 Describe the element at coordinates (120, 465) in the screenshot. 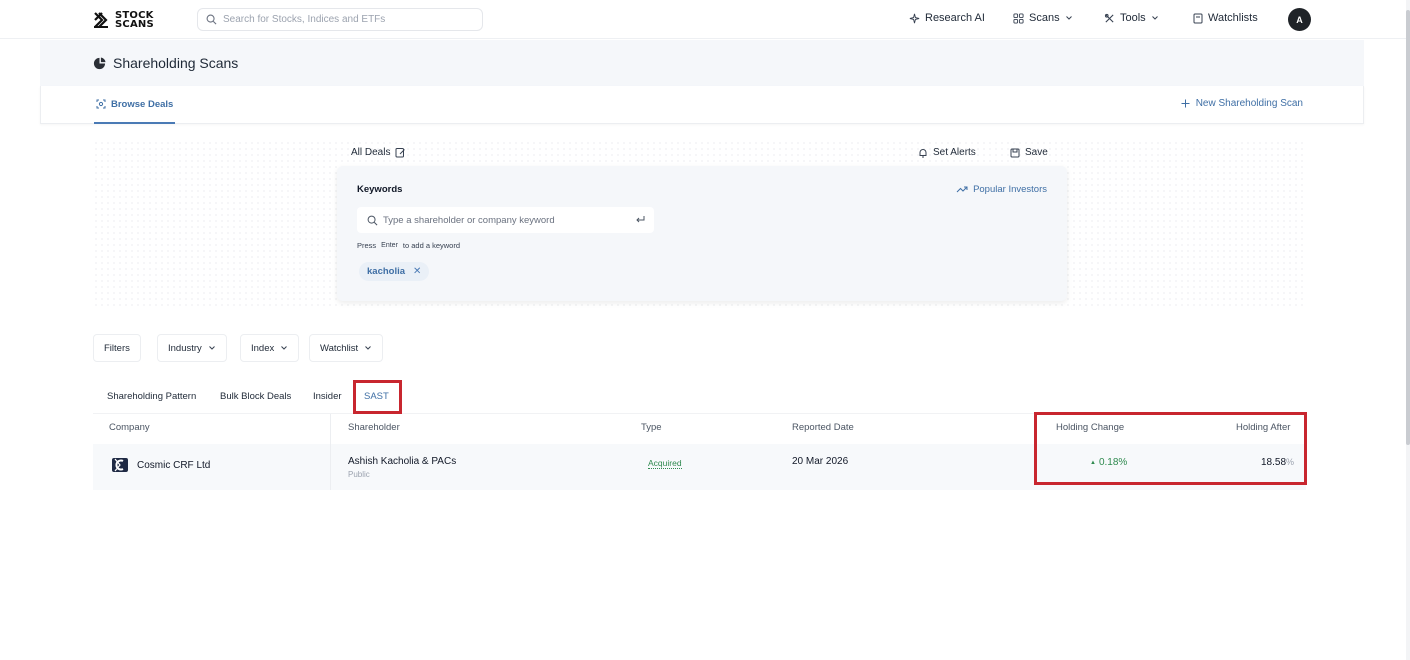

I see `company-logo-icon` at that location.